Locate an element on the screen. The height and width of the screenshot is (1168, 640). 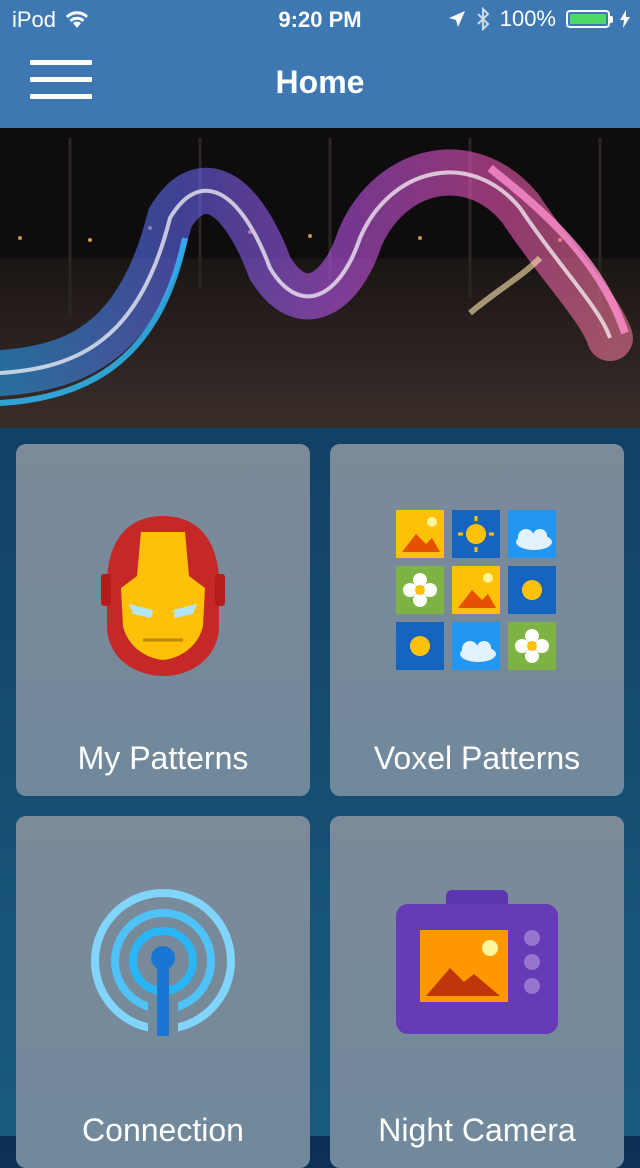
my-patterns-label: My Patterns is located at coordinates (163, 758).